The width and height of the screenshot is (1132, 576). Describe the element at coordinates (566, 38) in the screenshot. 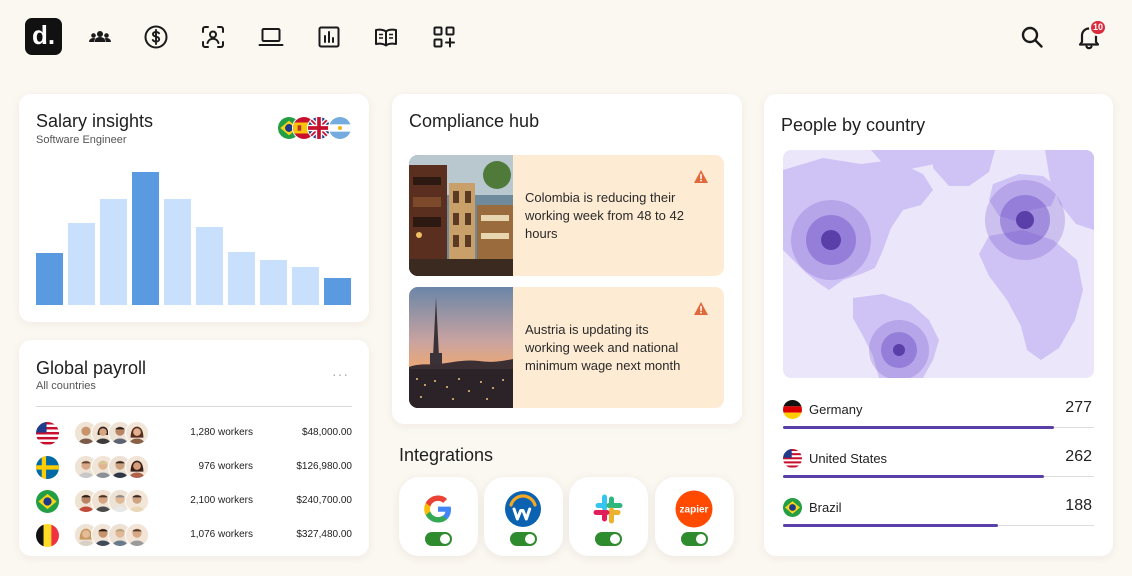

I see `top-navigation: d. 10` at that location.